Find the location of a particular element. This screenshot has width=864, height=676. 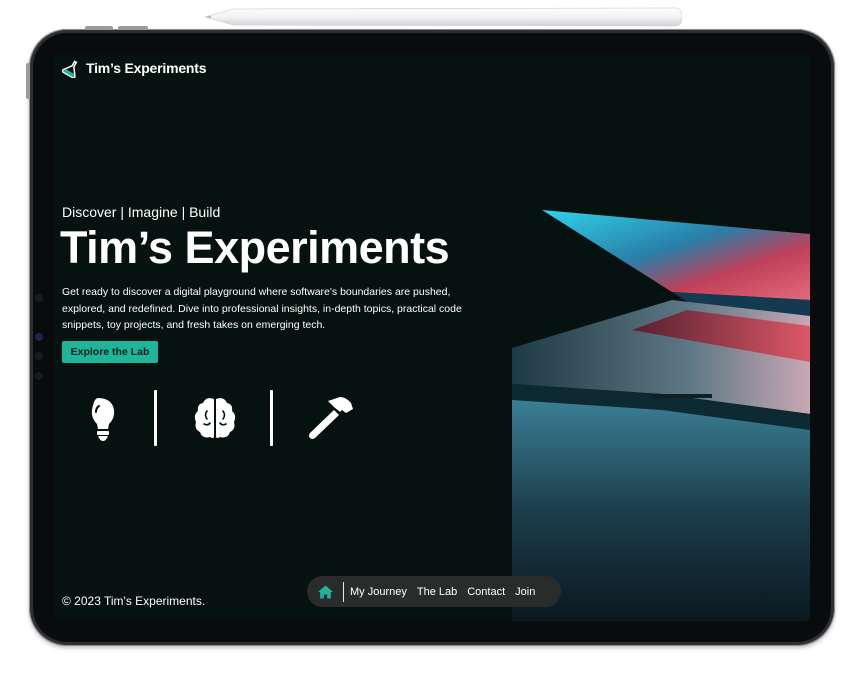

apple-pencil is located at coordinates (443, 17).